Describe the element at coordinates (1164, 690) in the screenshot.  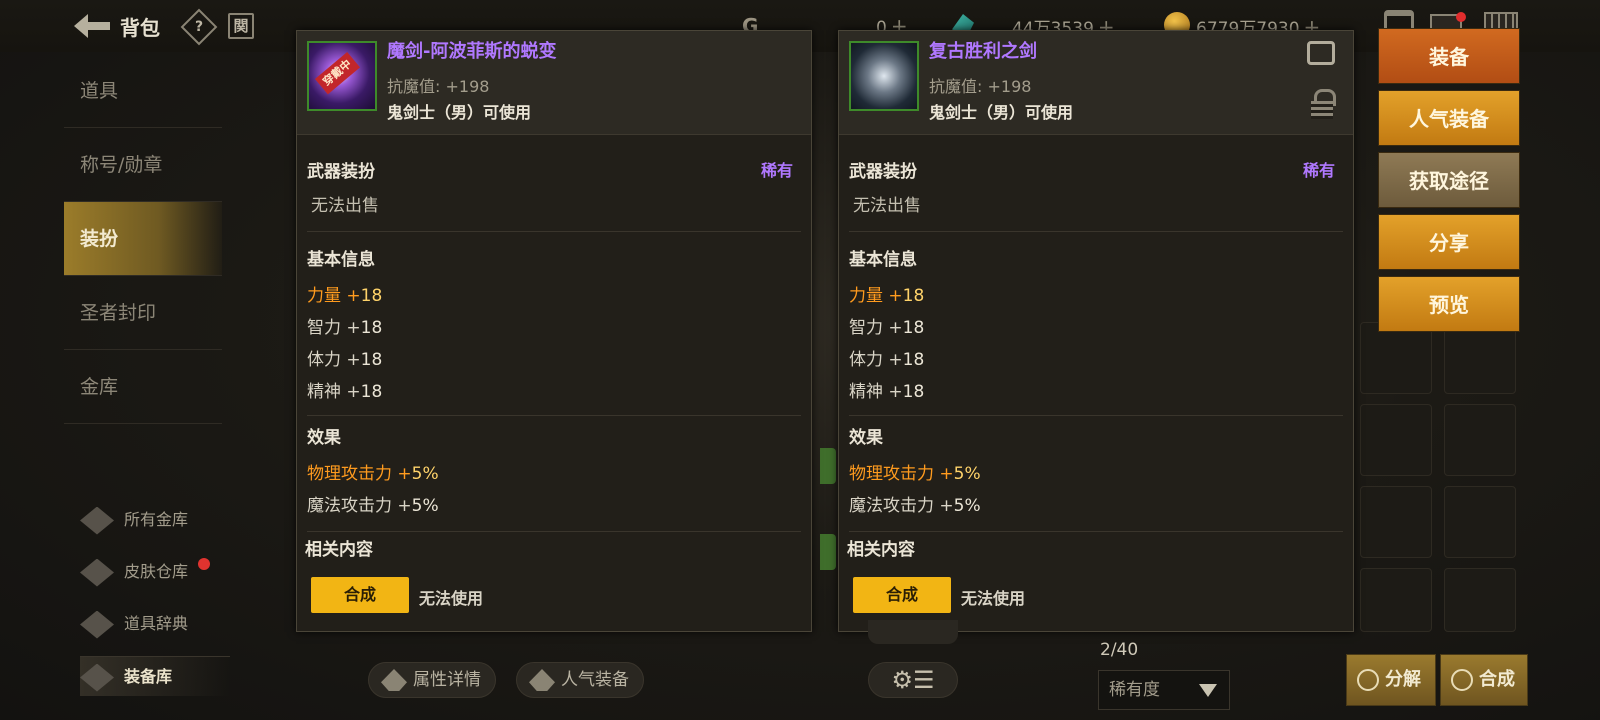
I see `sort-dropdown: 稀有度` at that location.